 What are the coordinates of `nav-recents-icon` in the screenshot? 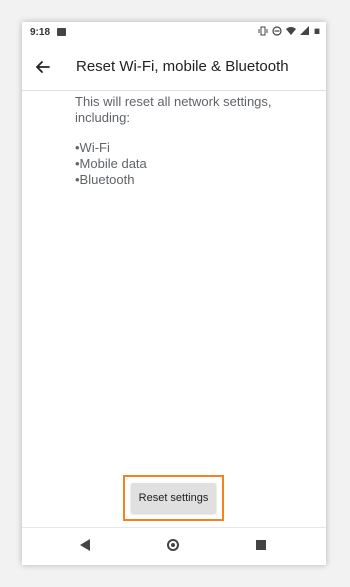 It's located at (261, 545).